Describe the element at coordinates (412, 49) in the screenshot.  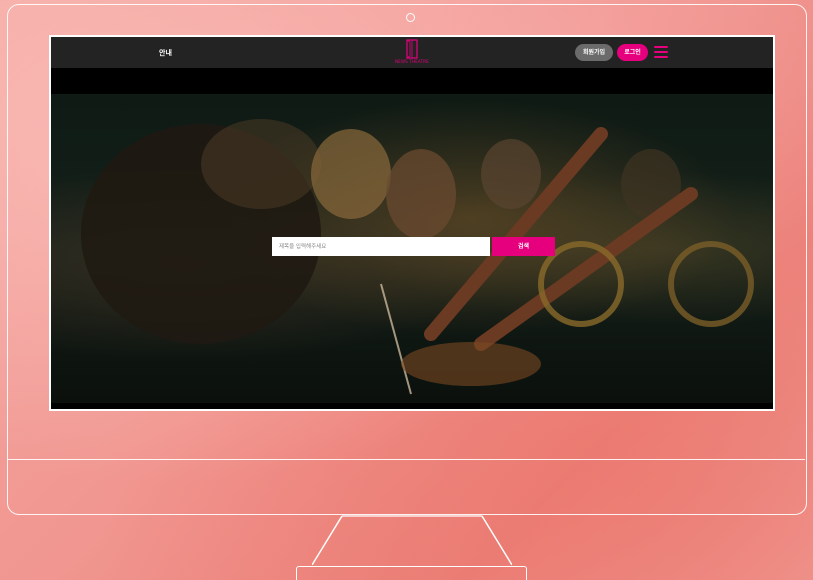
I see `logo-icon` at that location.